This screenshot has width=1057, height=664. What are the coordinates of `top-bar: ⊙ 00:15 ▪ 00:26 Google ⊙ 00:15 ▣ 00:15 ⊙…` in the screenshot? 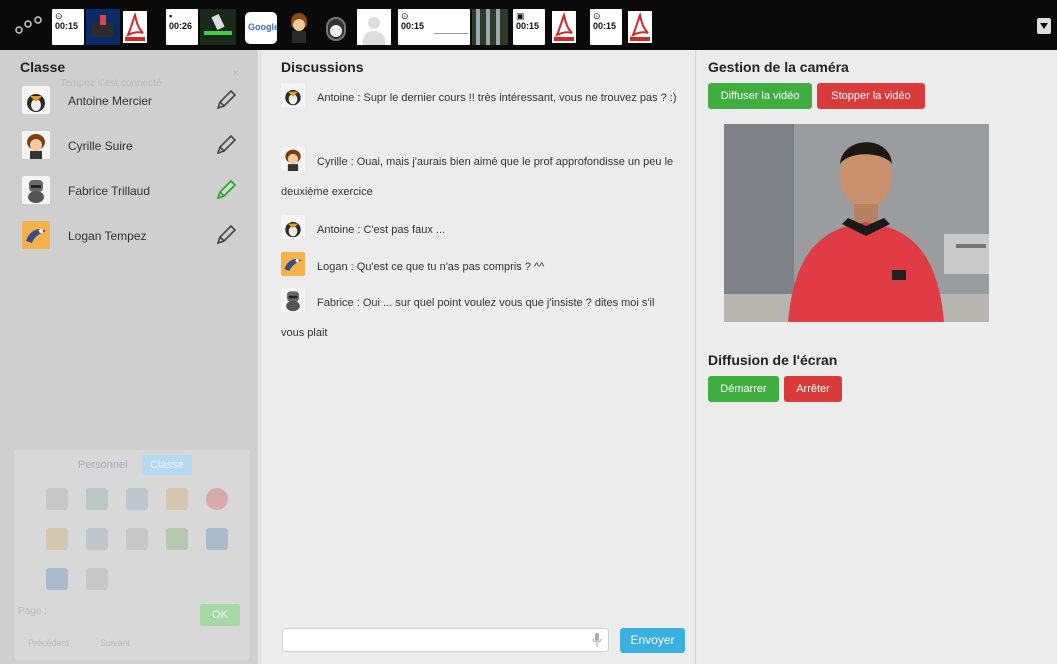 It's located at (528, 25).